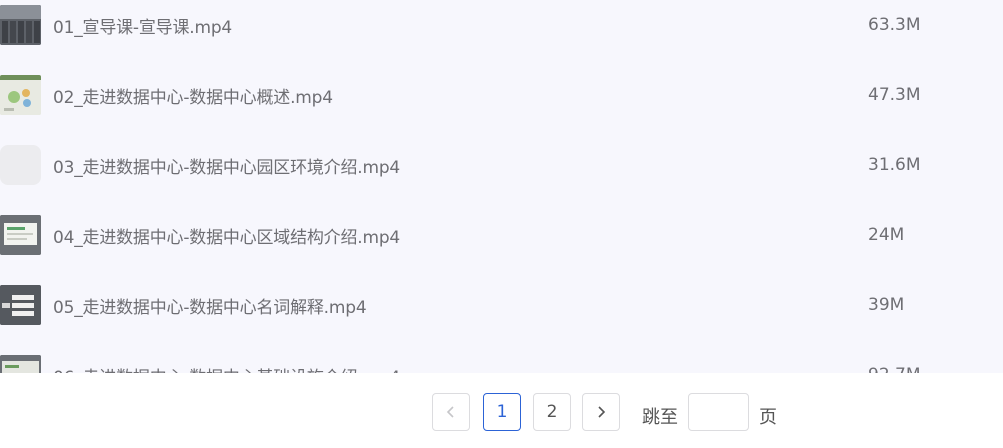 The width and height of the screenshot is (1003, 448). I want to click on next-page-button, so click(601, 412).